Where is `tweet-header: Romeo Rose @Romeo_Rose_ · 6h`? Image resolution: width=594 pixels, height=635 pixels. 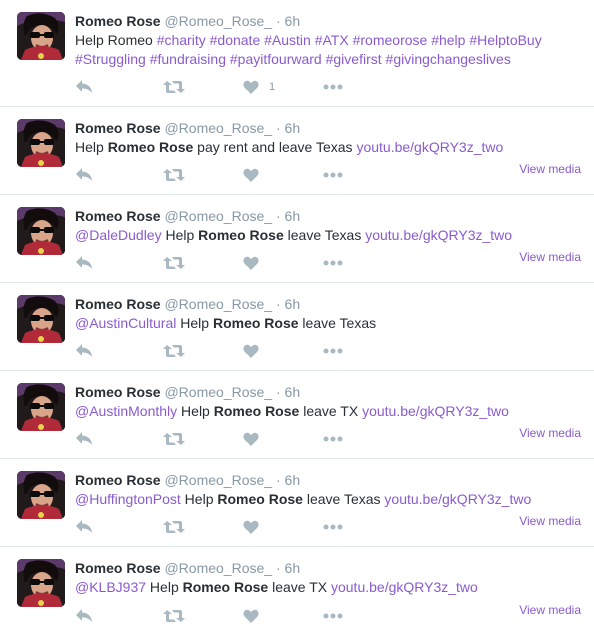
tweet-header: Romeo Rose @Romeo_Rose_ · 6h is located at coordinates (328, 480).